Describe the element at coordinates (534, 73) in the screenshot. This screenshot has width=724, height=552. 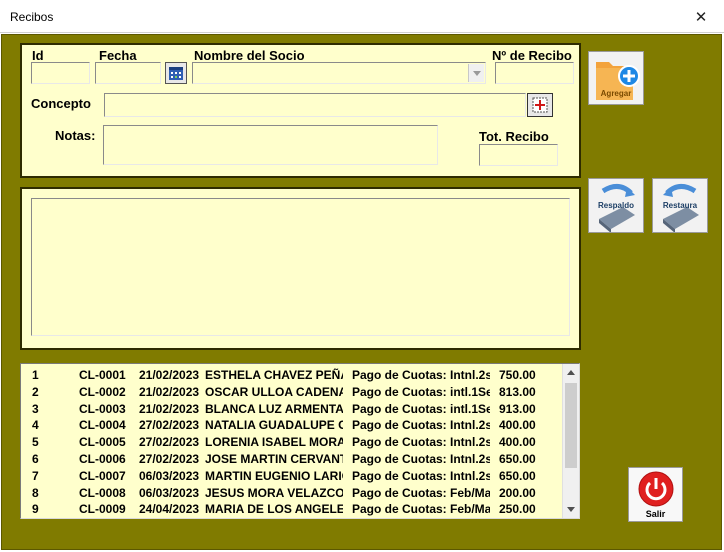
I see `recibo-input` at that location.